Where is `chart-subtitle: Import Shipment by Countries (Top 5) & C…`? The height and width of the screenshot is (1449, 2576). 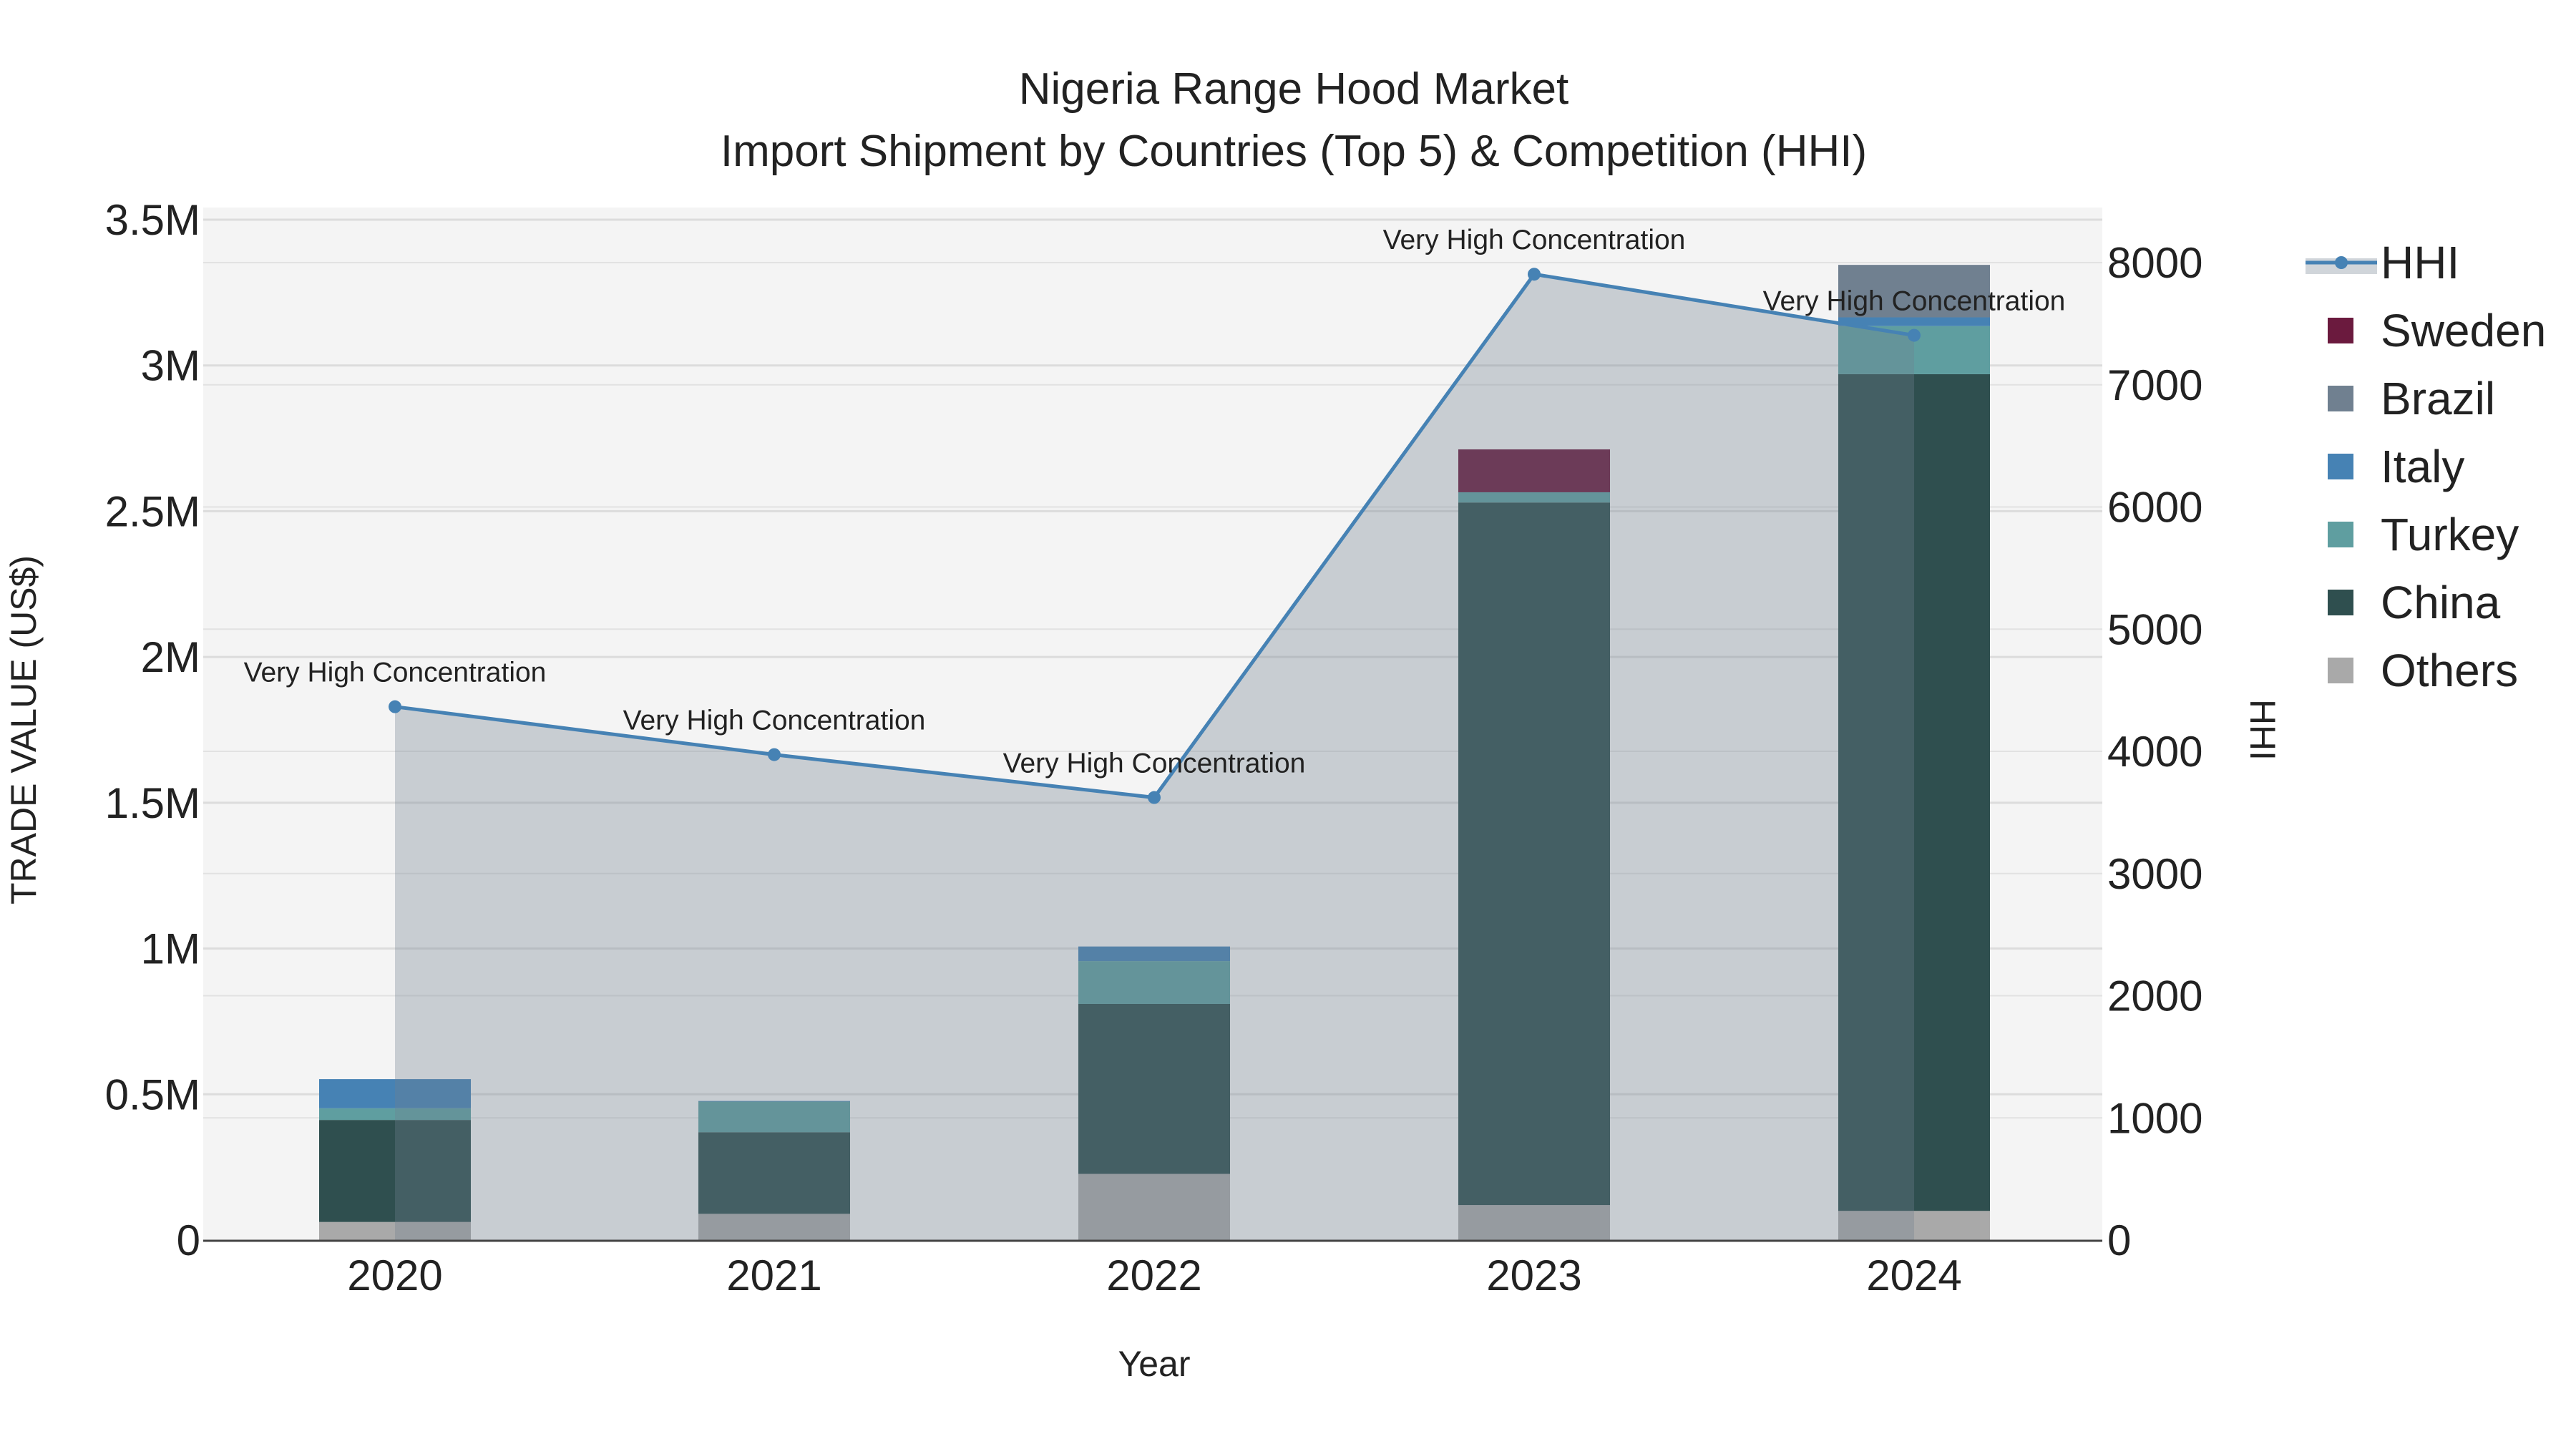
chart-subtitle: Import Shipment by Countries (Top 5) & C… is located at coordinates (1294, 151).